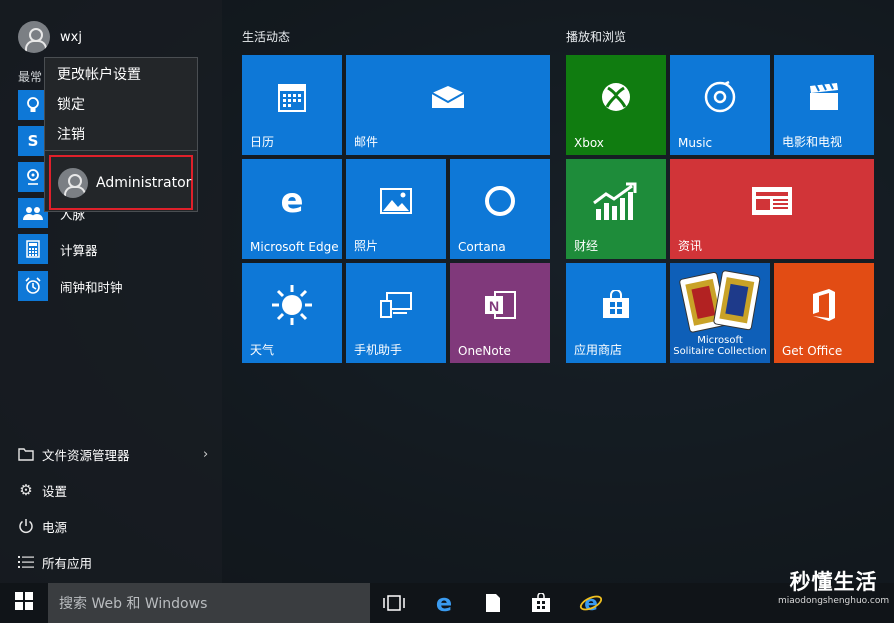 The height and width of the screenshot is (623, 894). I want to click on ie-icon: e, so click(591, 603).